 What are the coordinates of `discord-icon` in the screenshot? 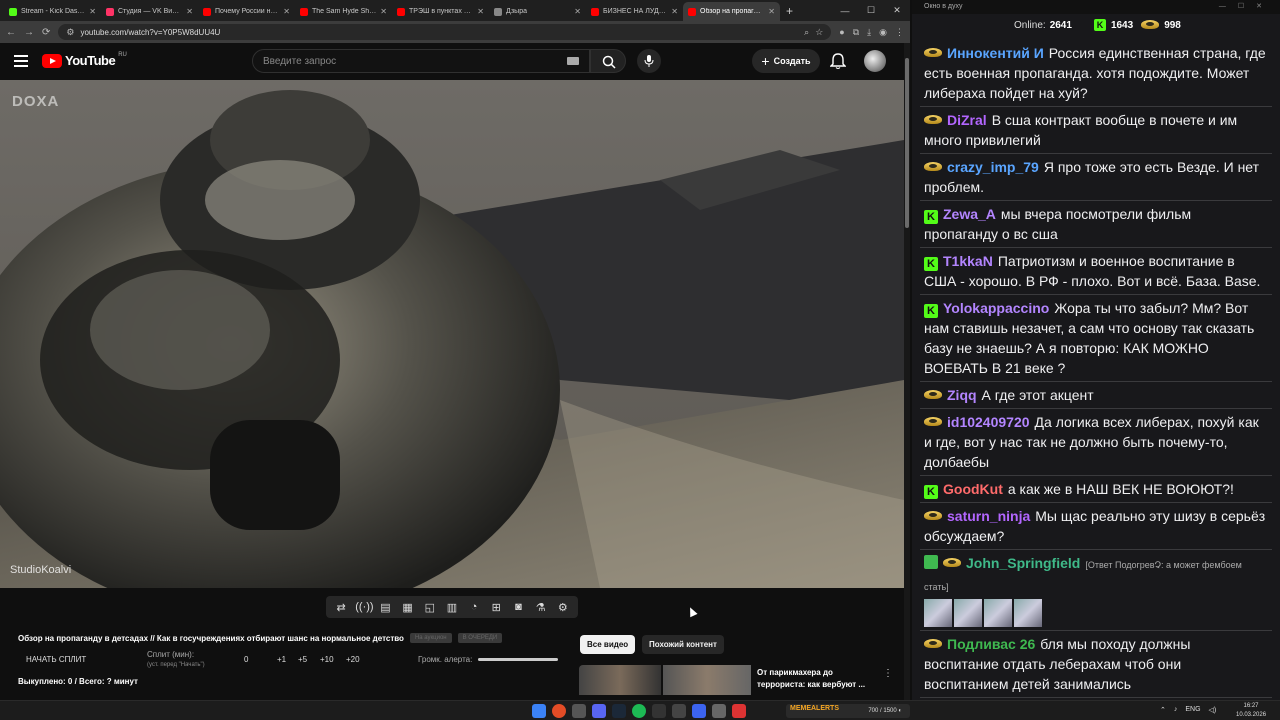 It's located at (599, 711).